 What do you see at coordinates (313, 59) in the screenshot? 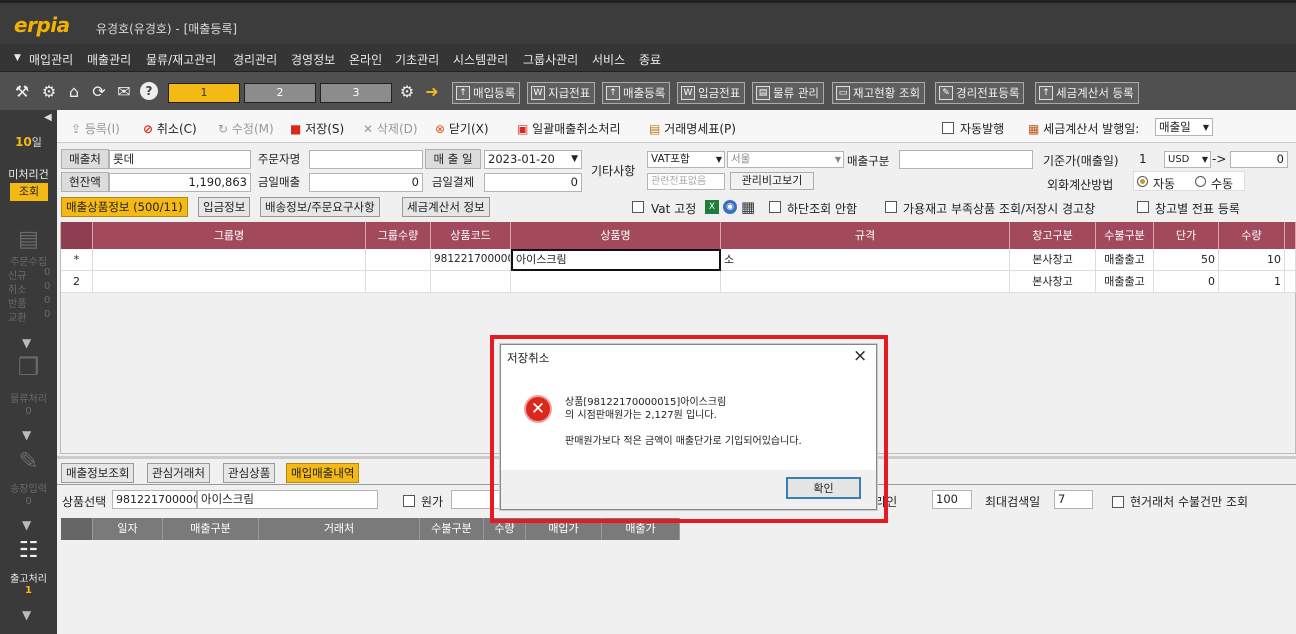
I see `menu-management: 경영정보` at bounding box center [313, 59].